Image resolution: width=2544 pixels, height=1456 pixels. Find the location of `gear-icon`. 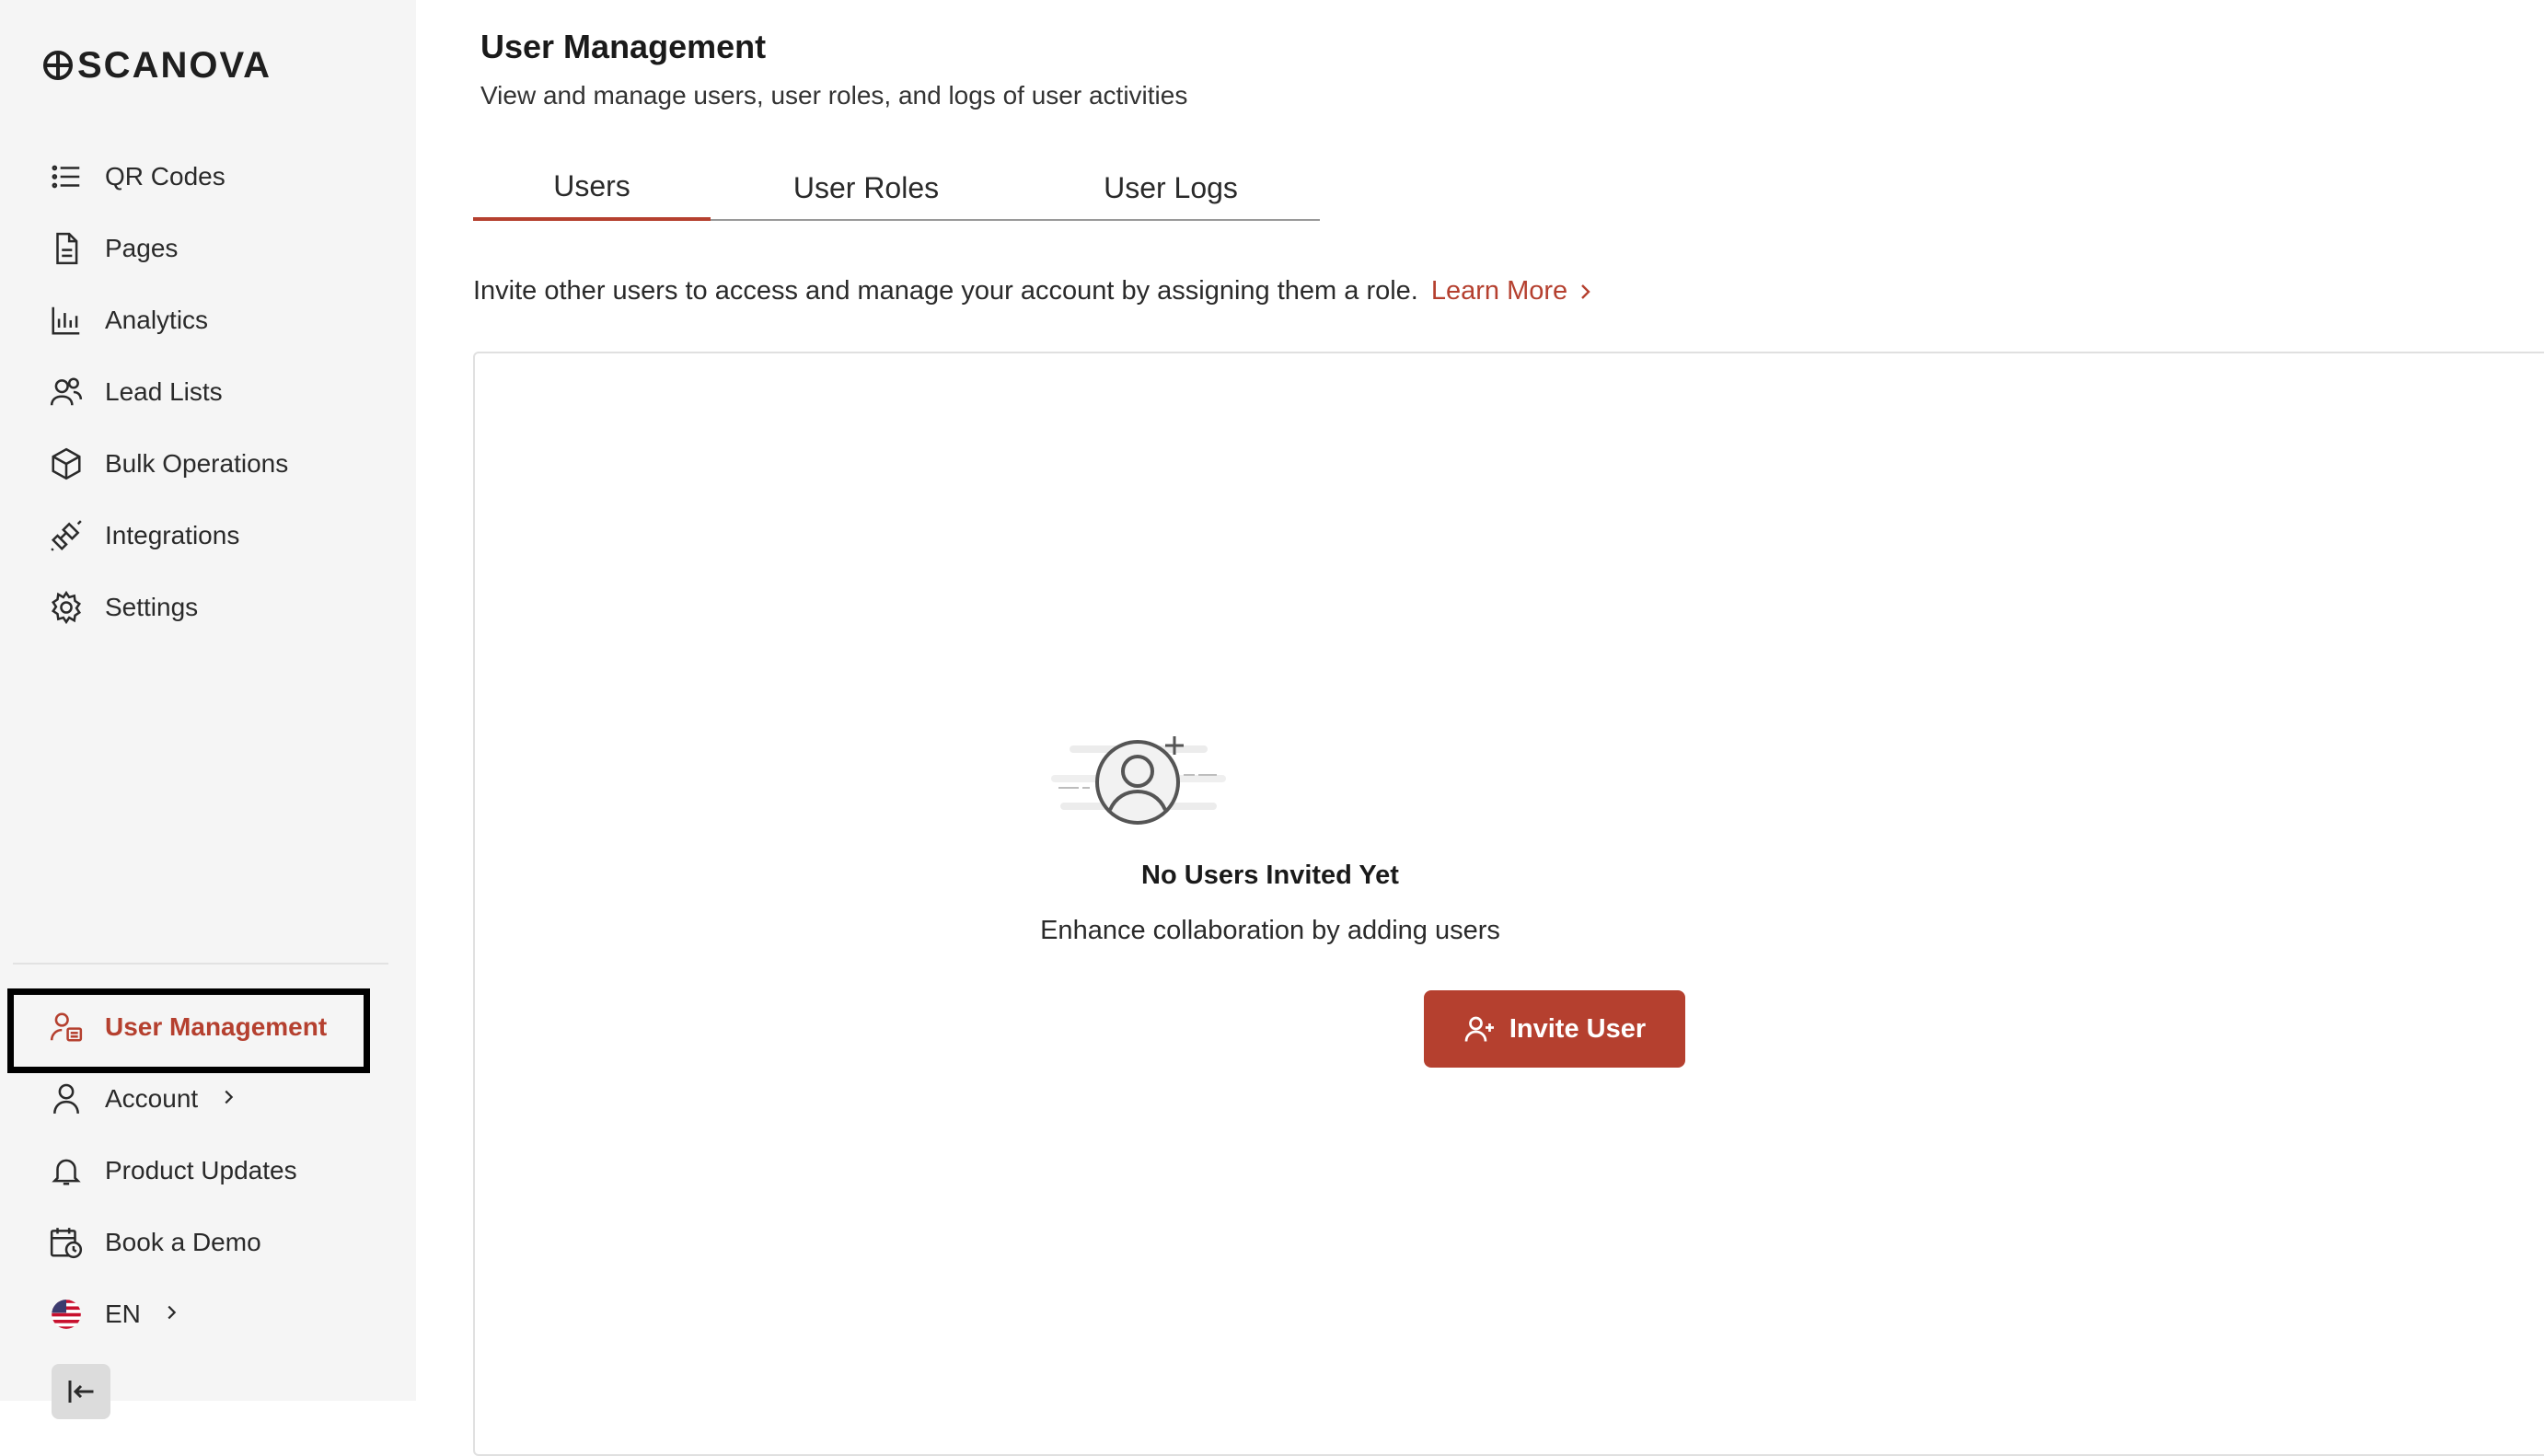

gear-icon is located at coordinates (66, 607).